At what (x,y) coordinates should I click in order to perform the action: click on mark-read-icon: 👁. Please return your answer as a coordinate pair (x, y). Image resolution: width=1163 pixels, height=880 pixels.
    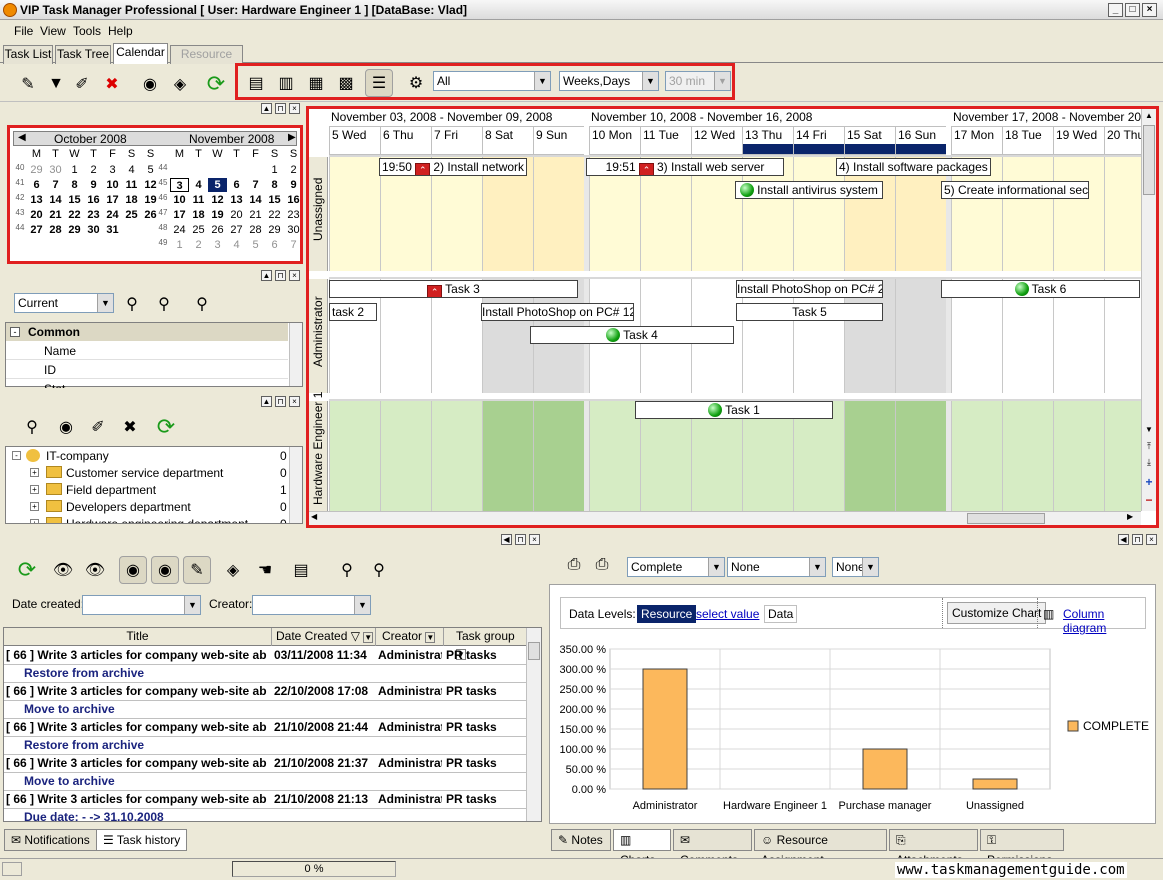
    Looking at the image, I should click on (63, 570).